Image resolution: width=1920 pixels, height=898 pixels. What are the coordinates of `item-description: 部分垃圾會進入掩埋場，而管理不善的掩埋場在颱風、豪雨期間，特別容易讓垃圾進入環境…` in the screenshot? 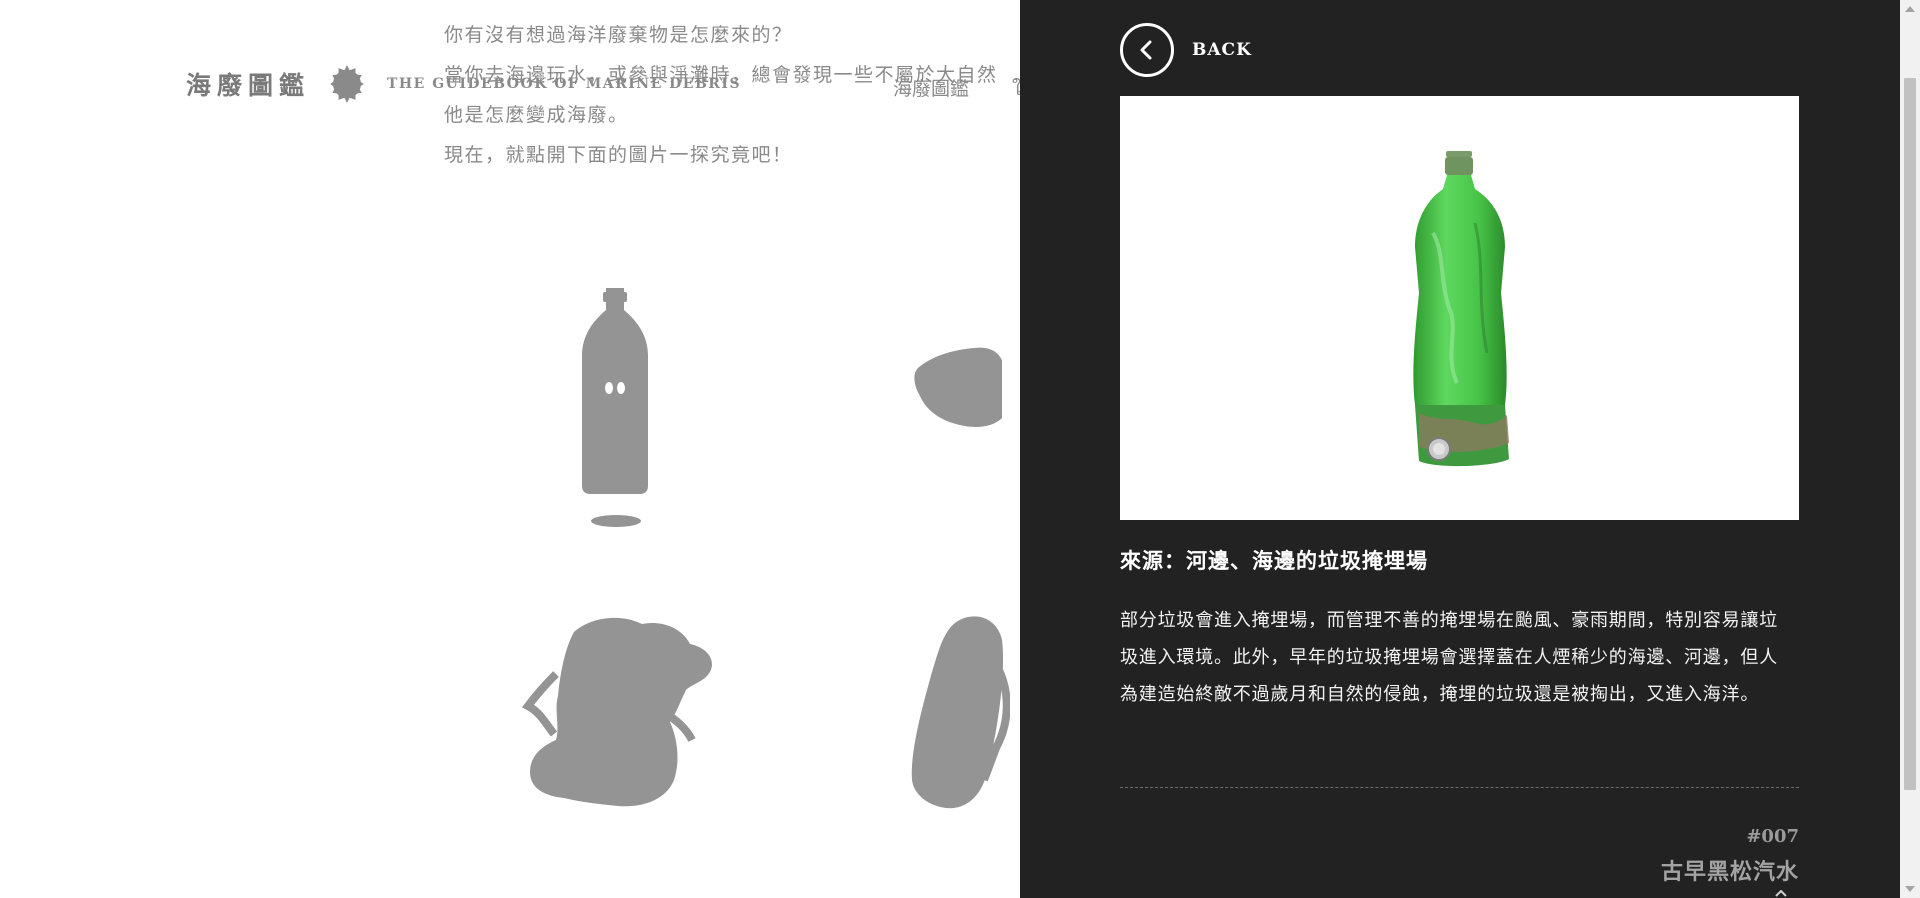 It's located at (1449, 657).